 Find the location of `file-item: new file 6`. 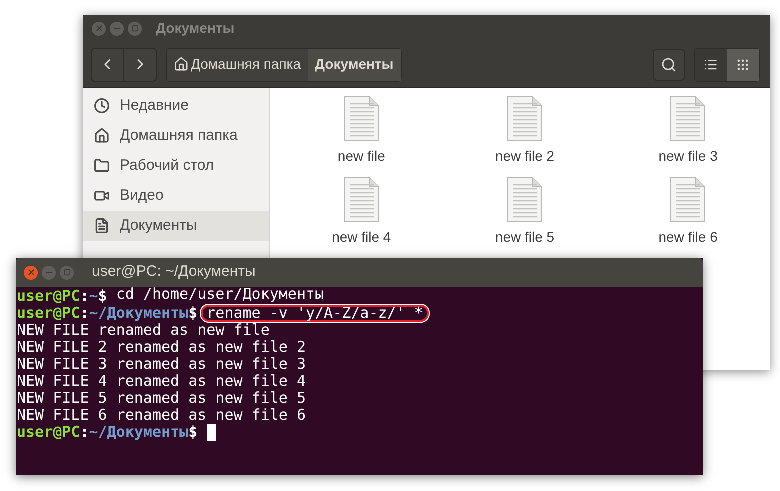

file-item: new file 6 is located at coordinates (688, 212).